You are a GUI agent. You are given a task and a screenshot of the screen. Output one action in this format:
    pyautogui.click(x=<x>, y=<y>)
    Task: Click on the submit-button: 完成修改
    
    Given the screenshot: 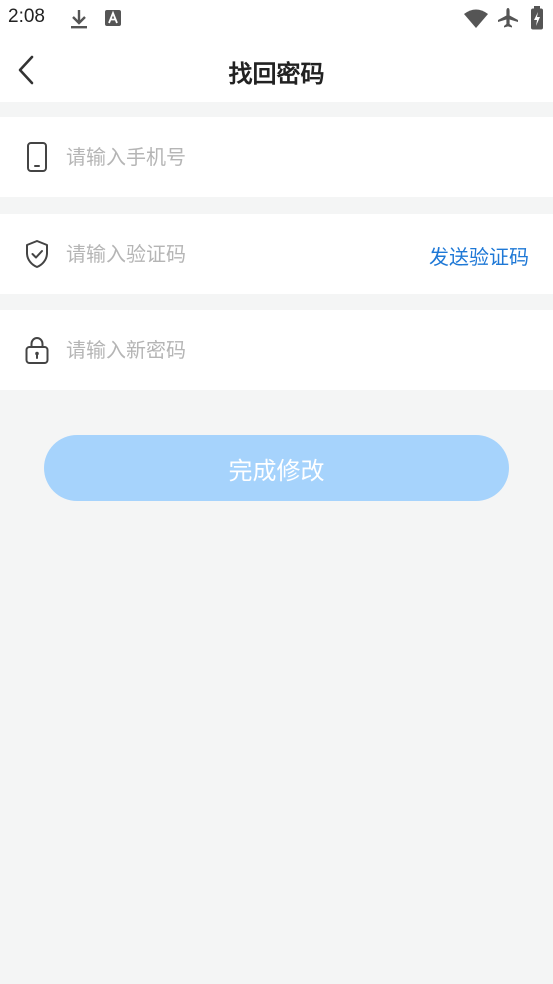 What is the action you would take?
    pyautogui.click(x=276, y=468)
    